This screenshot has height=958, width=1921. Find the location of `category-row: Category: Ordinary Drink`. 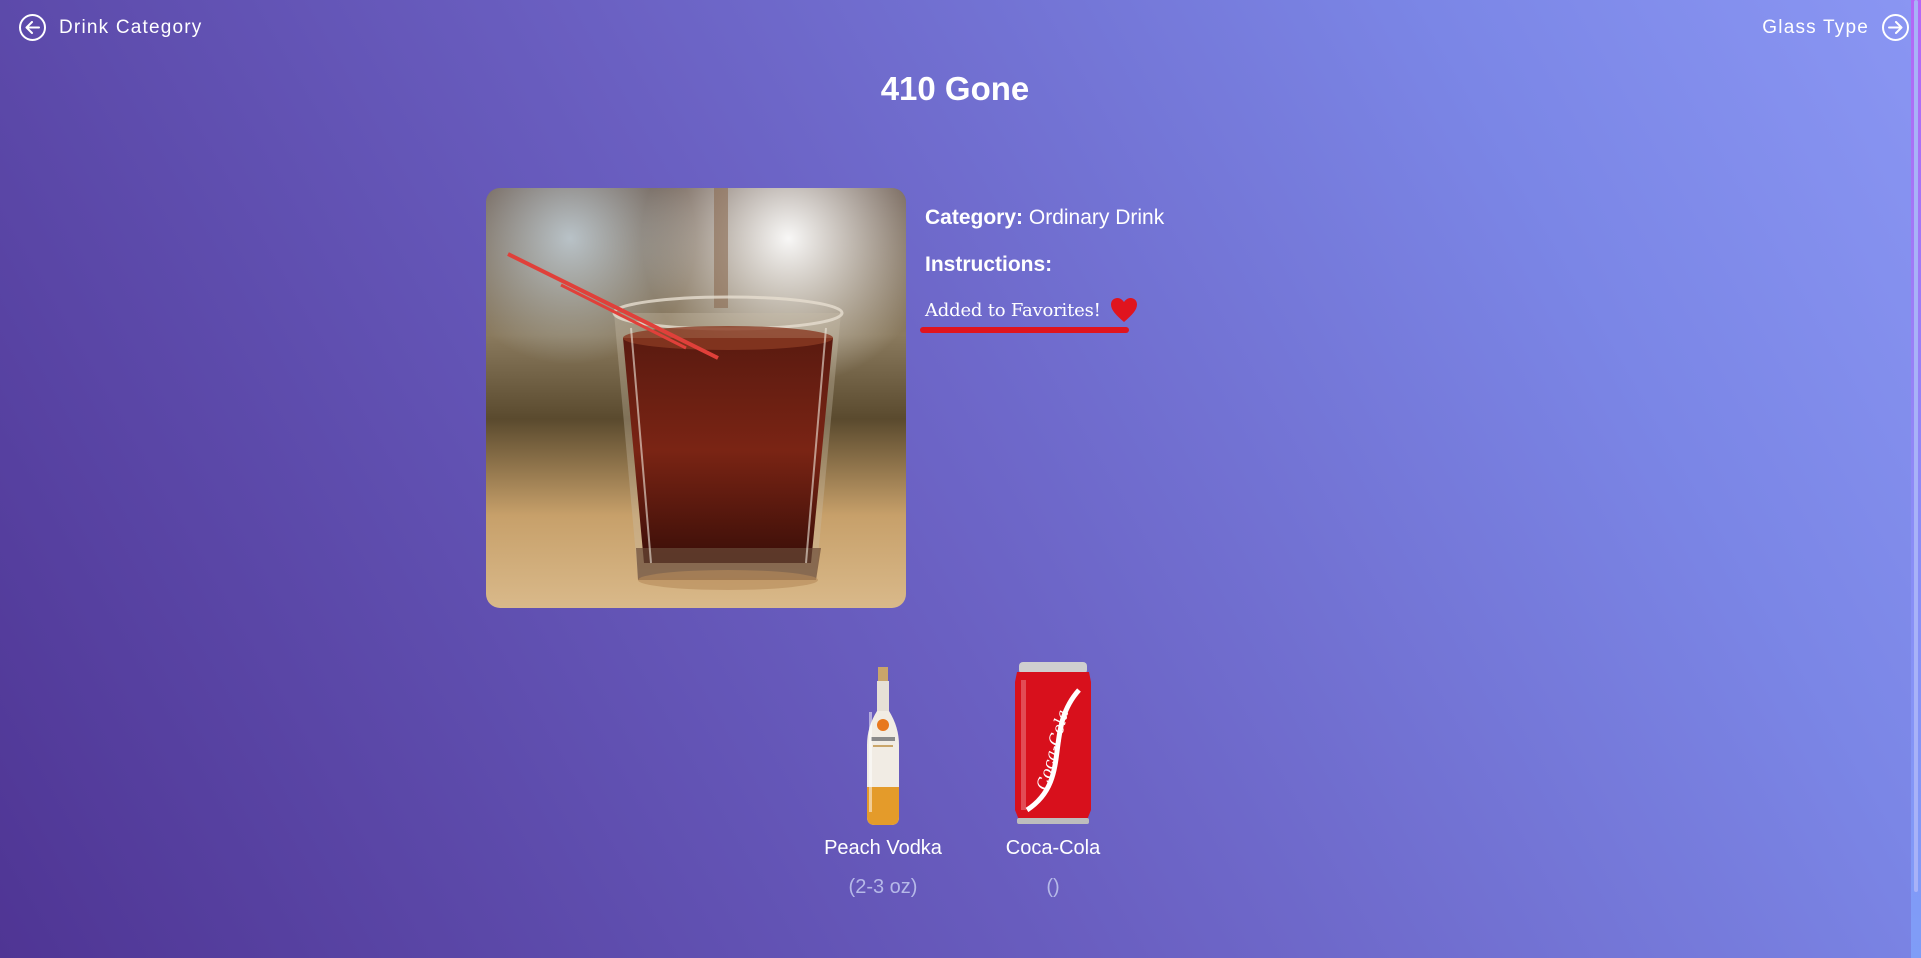

category-row: Category: Ordinary Drink is located at coordinates (1044, 218).